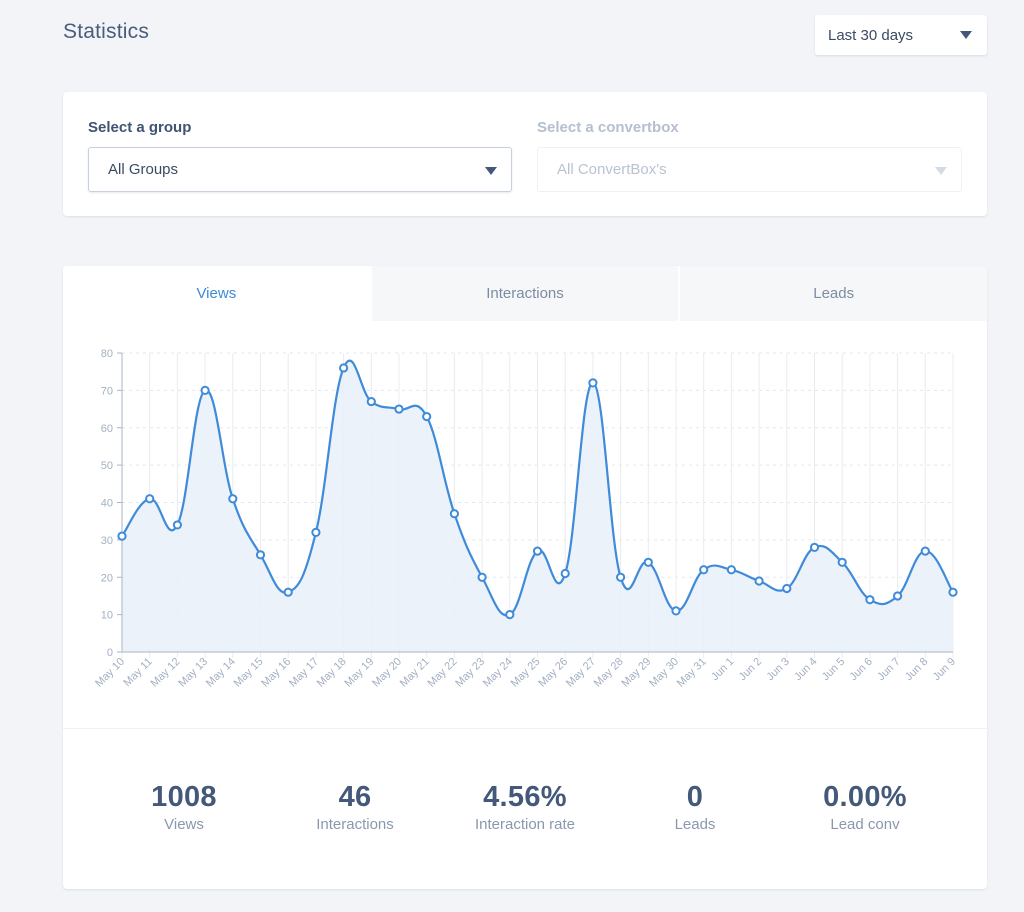 The height and width of the screenshot is (912, 1024). Describe the element at coordinates (695, 824) in the screenshot. I see `stat-label: Leads` at that location.